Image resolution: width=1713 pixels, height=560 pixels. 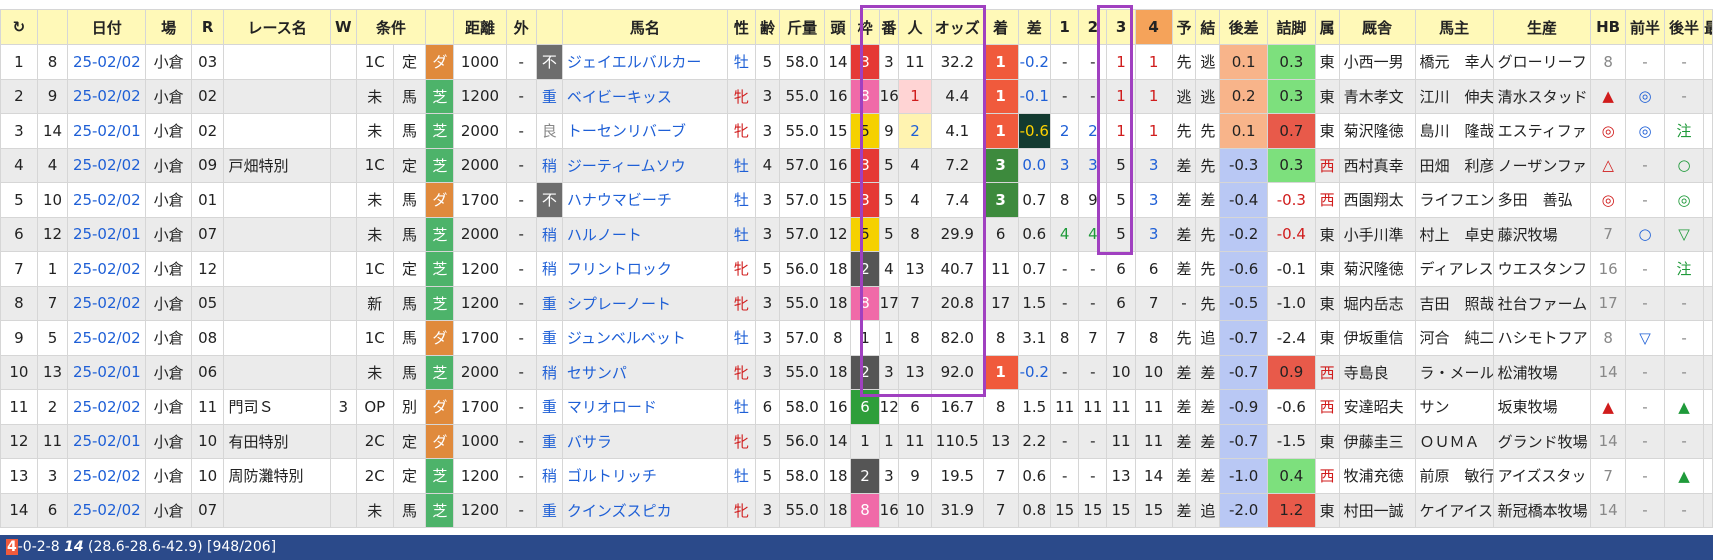 I want to click on col-condition: 条件, so click(x=391, y=27).